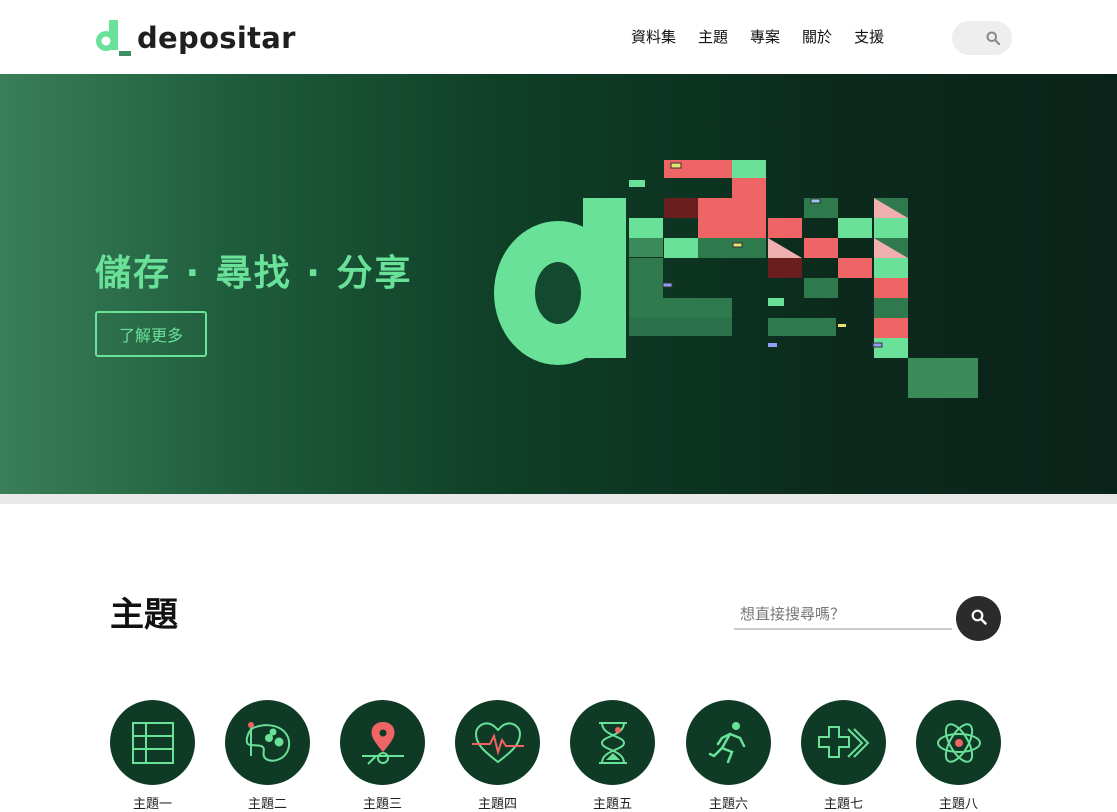 The width and height of the screenshot is (1117, 812). What do you see at coordinates (869, 36) in the screenshot?
I see `nav-support: 支援` at bounding box center [869, 36].